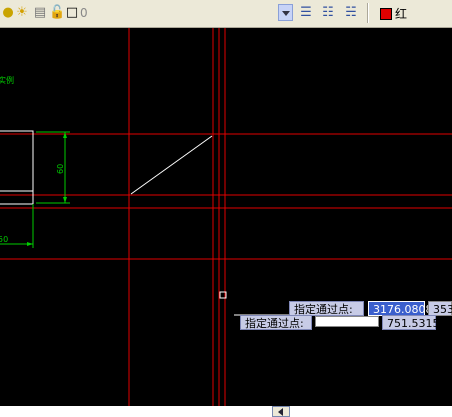 This screenshot has height=417, width=452. Describe the element at coordinates (22, 13) in the screenshot. I see `sun-icon: ☀` at that location.